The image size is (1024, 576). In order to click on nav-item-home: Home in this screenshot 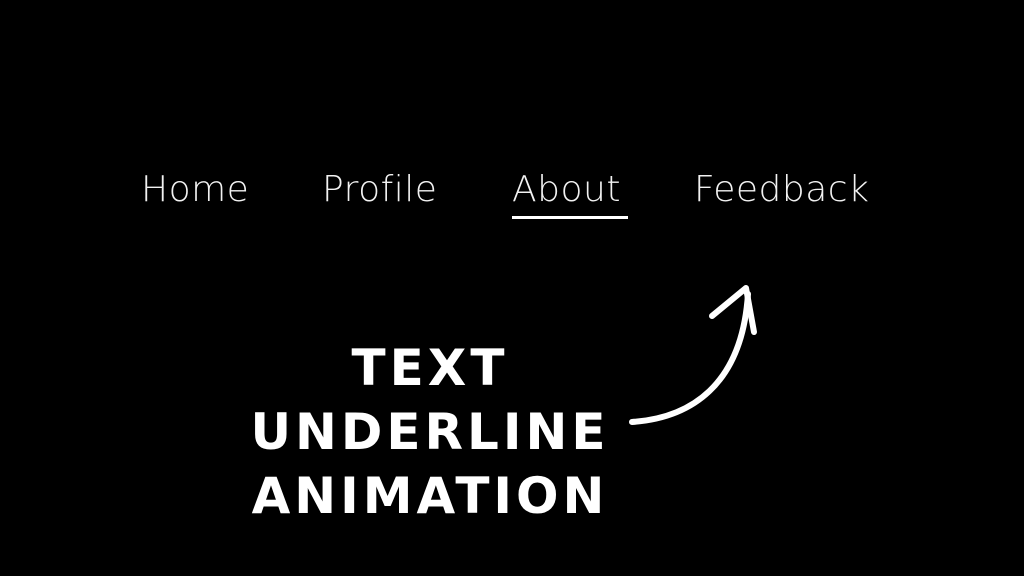, I will do `click(195, 190)`.